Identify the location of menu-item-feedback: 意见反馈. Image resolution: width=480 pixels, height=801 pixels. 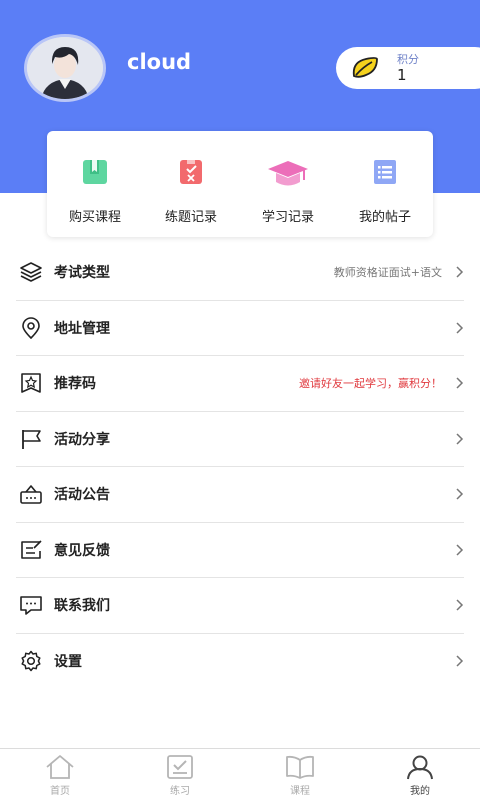
(240, 550).